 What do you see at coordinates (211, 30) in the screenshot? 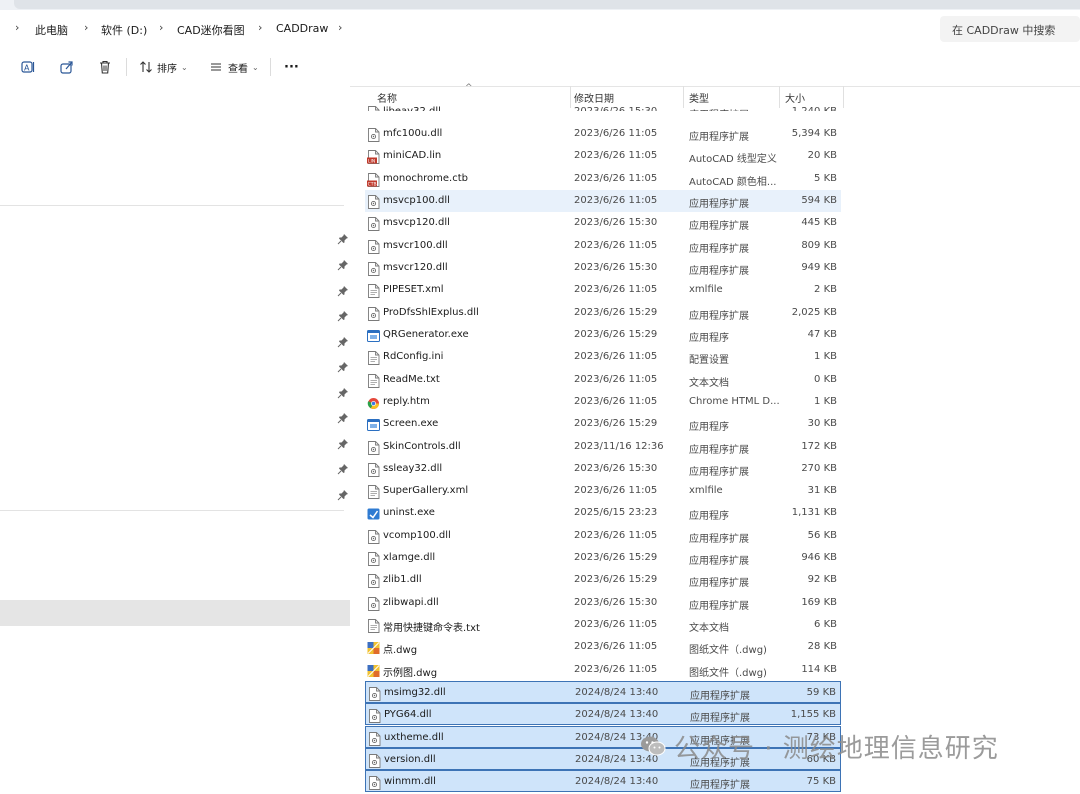
I see `breadcrumb-cad-viewer: CAD迷你看图` at bounding box center [211, 30].